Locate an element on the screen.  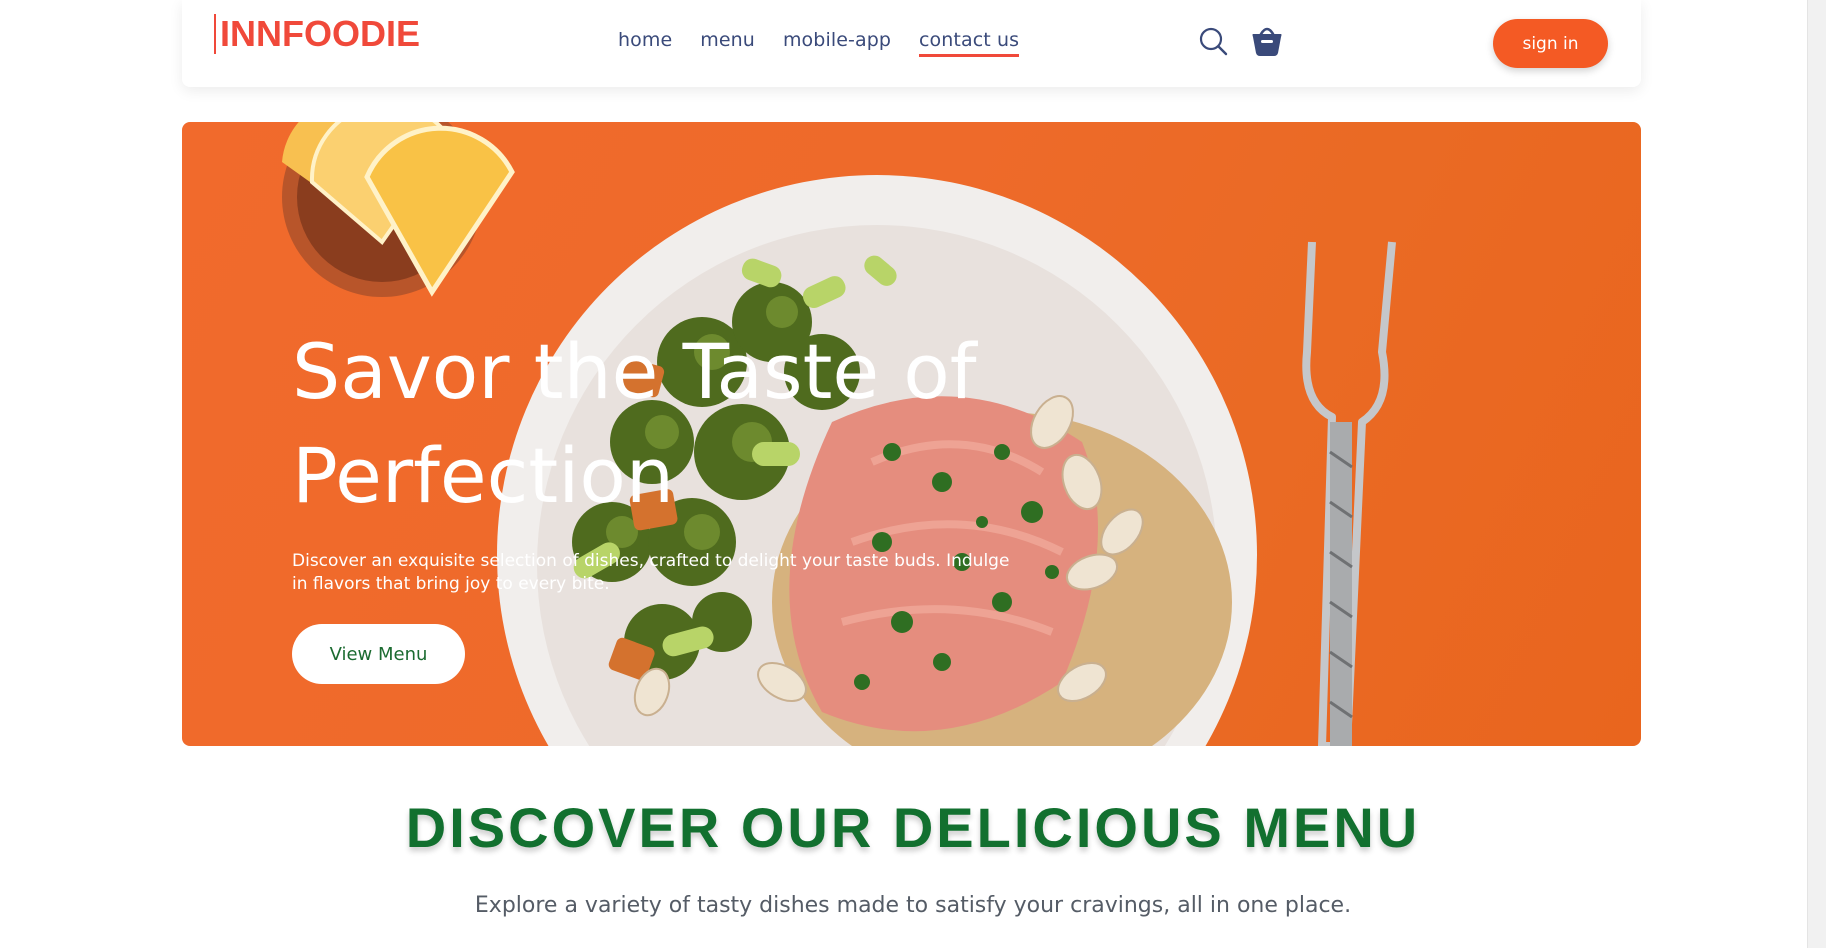
brand-logo: INNFOODIE is located at coordinates (317, 34).